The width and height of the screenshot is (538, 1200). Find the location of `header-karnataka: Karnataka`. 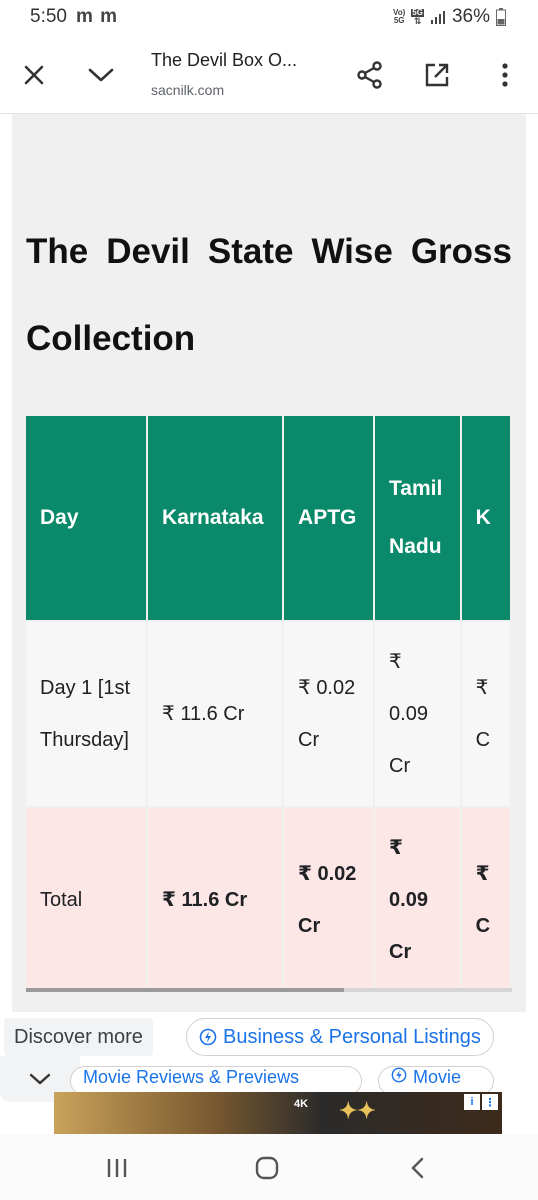

header-karnataka: Karnataka is located at coordinates (215, 518).